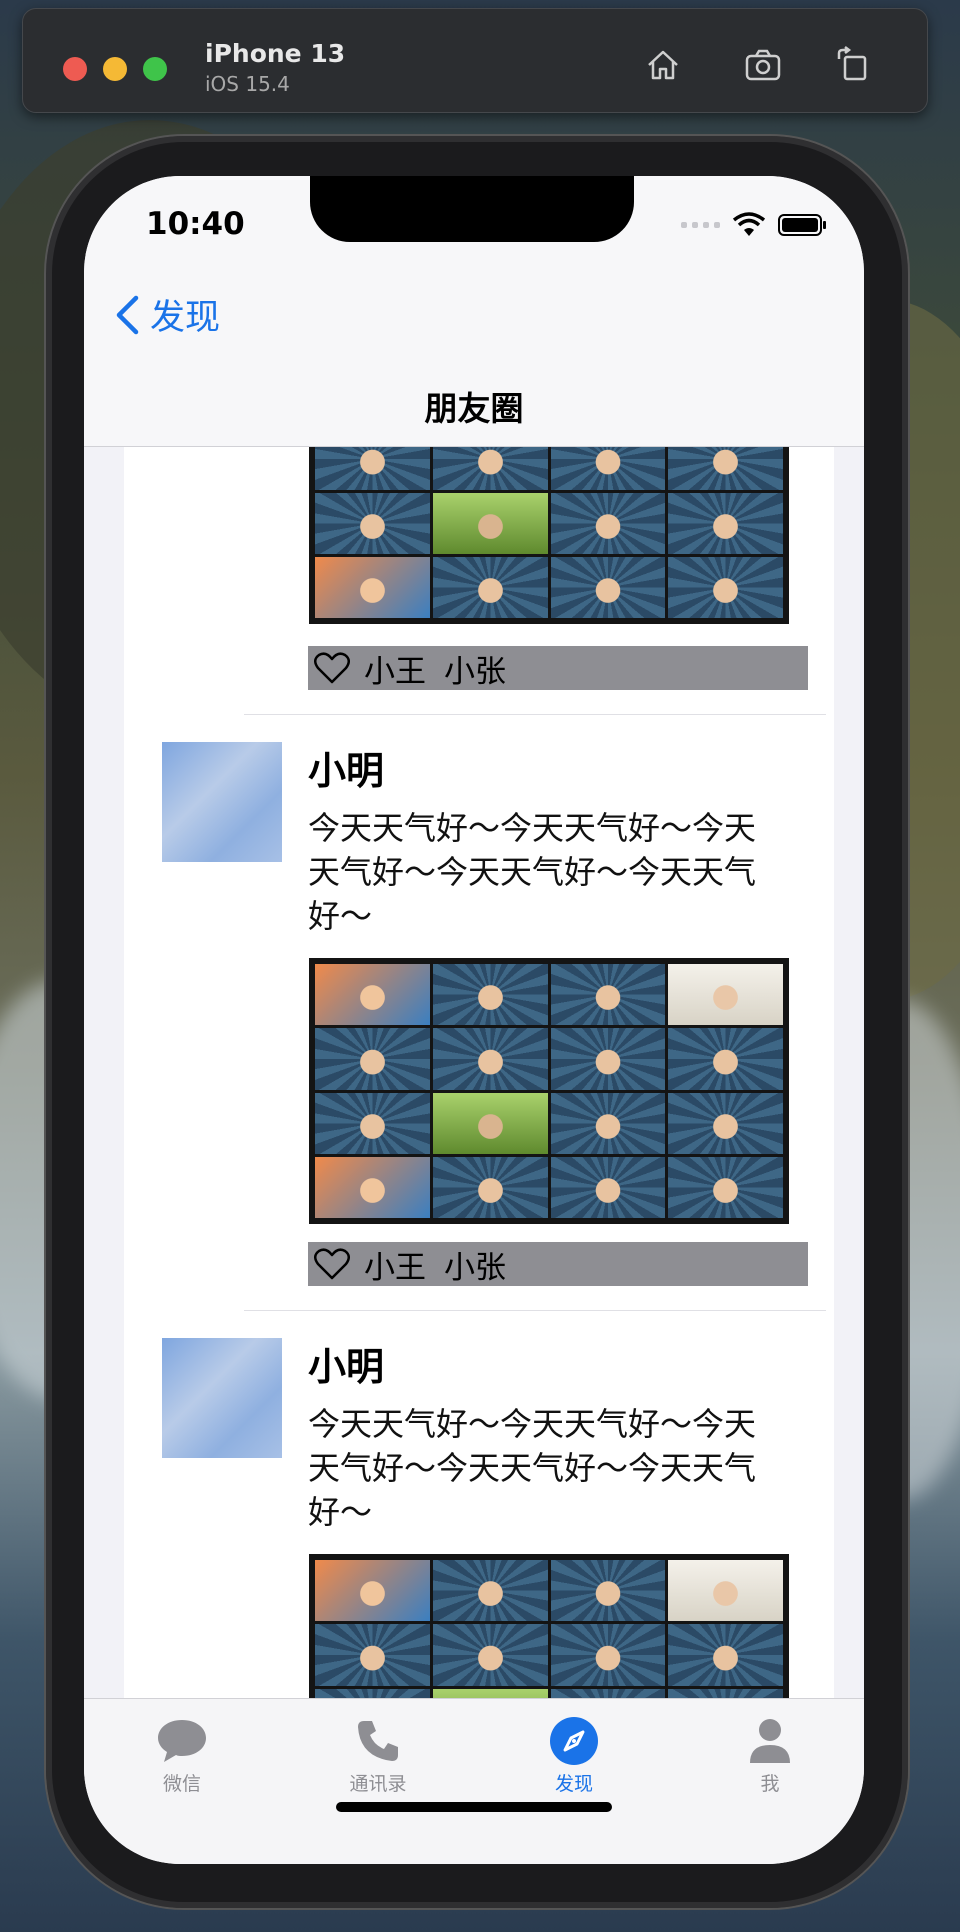  Describe the element at coordinates (574, 1741) in the screenshot. I see `compass-icon` at that location.